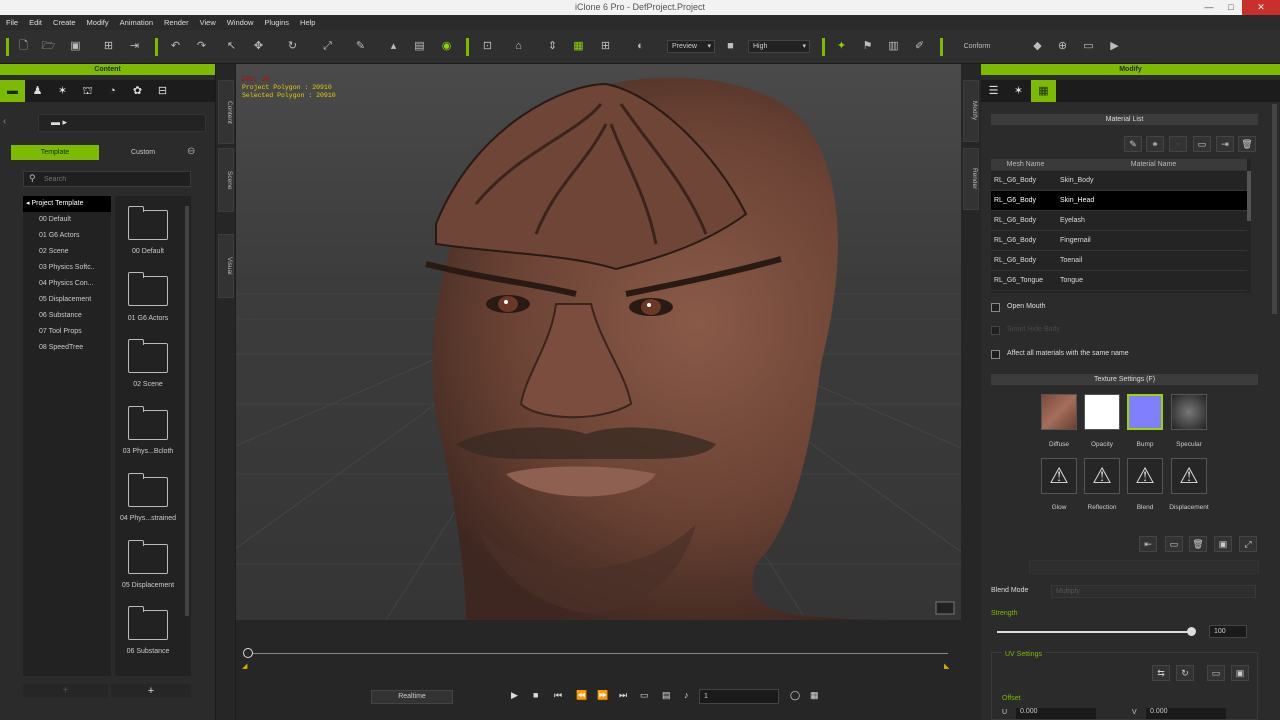 The height and width of the screenshot is (720, 1280). Describe the element at coordinates (231, 46) in the screenshot. I see `select-arrow-icon: ↖` at that location.